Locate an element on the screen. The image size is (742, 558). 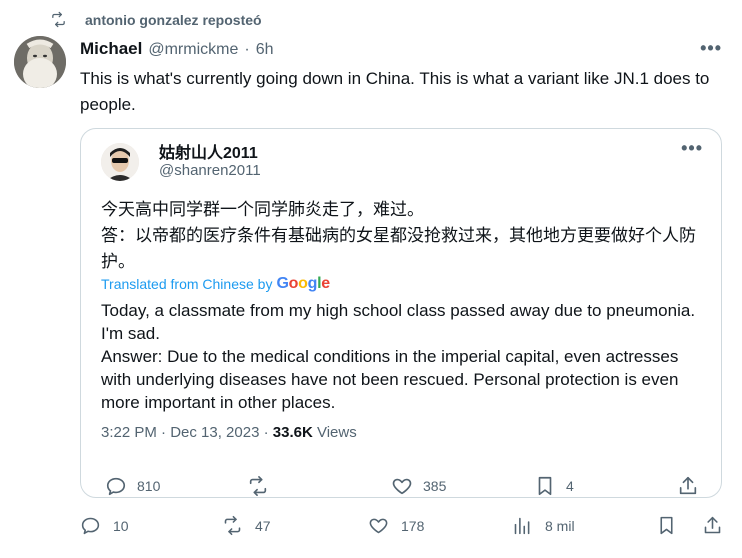
avatar is located at coordinates (40, 62).